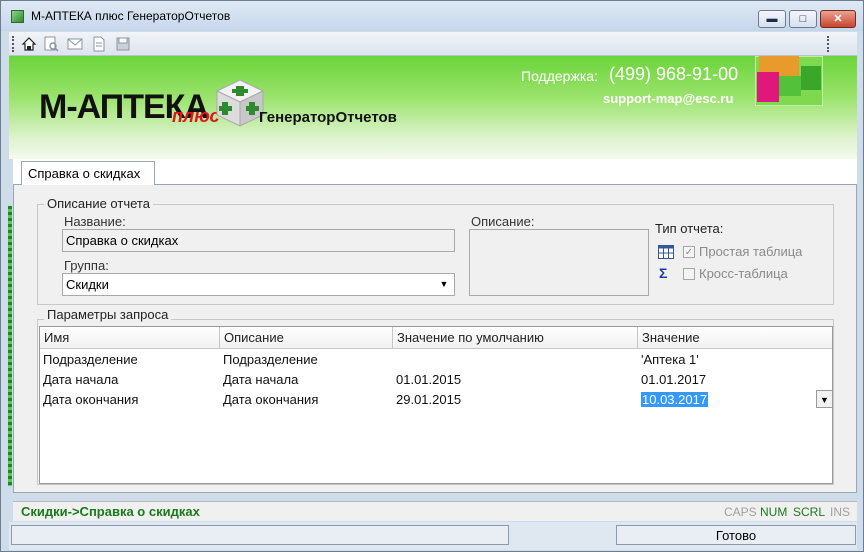  What do you see at coordinates (838, 19) in the screenshot?
I see `close-button: ✕` at bounding box center [838, 19].